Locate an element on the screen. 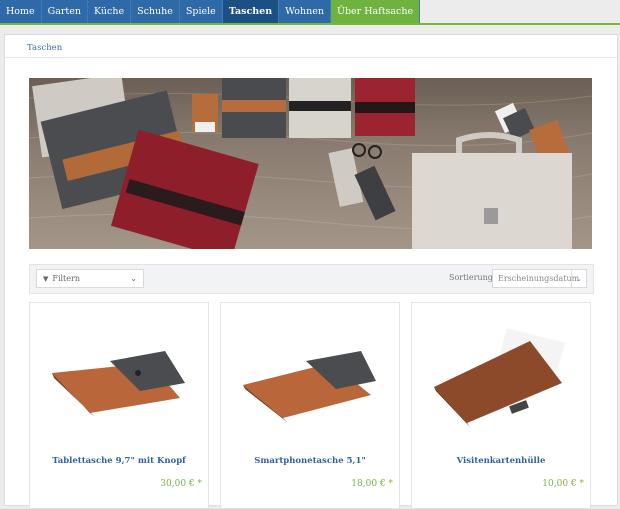 The height and width of the screenshot is (509, 620). nav-item-ueber-haftsache: Über Haftsache is located at coordinates (375, 11).